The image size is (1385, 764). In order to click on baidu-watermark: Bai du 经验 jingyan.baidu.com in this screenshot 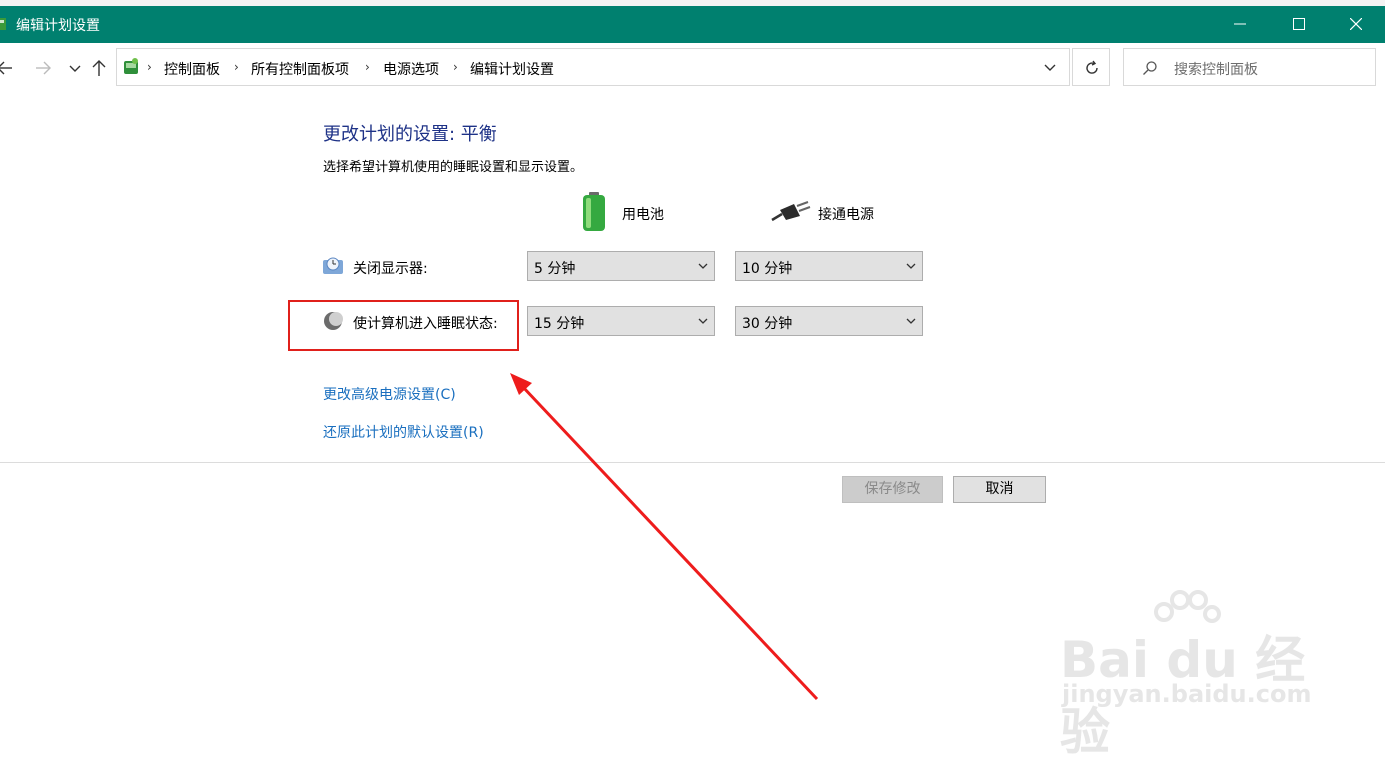, I will do `click(1190, 675)`.